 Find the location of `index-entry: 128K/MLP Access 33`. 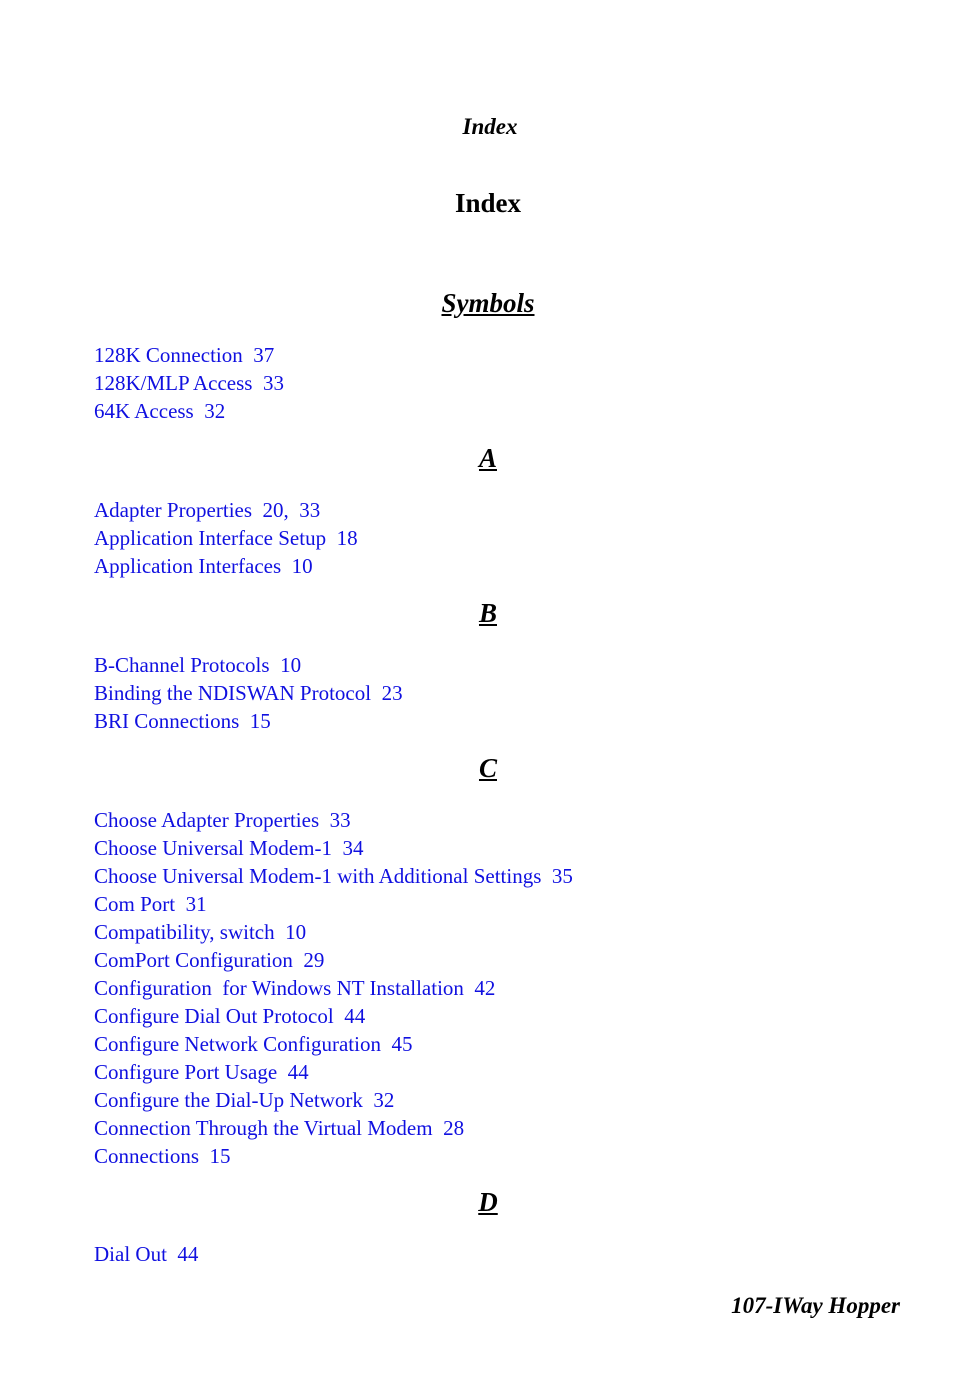

index-entry: 128K/MLP Access 33 is located at coordinates (189, 383).